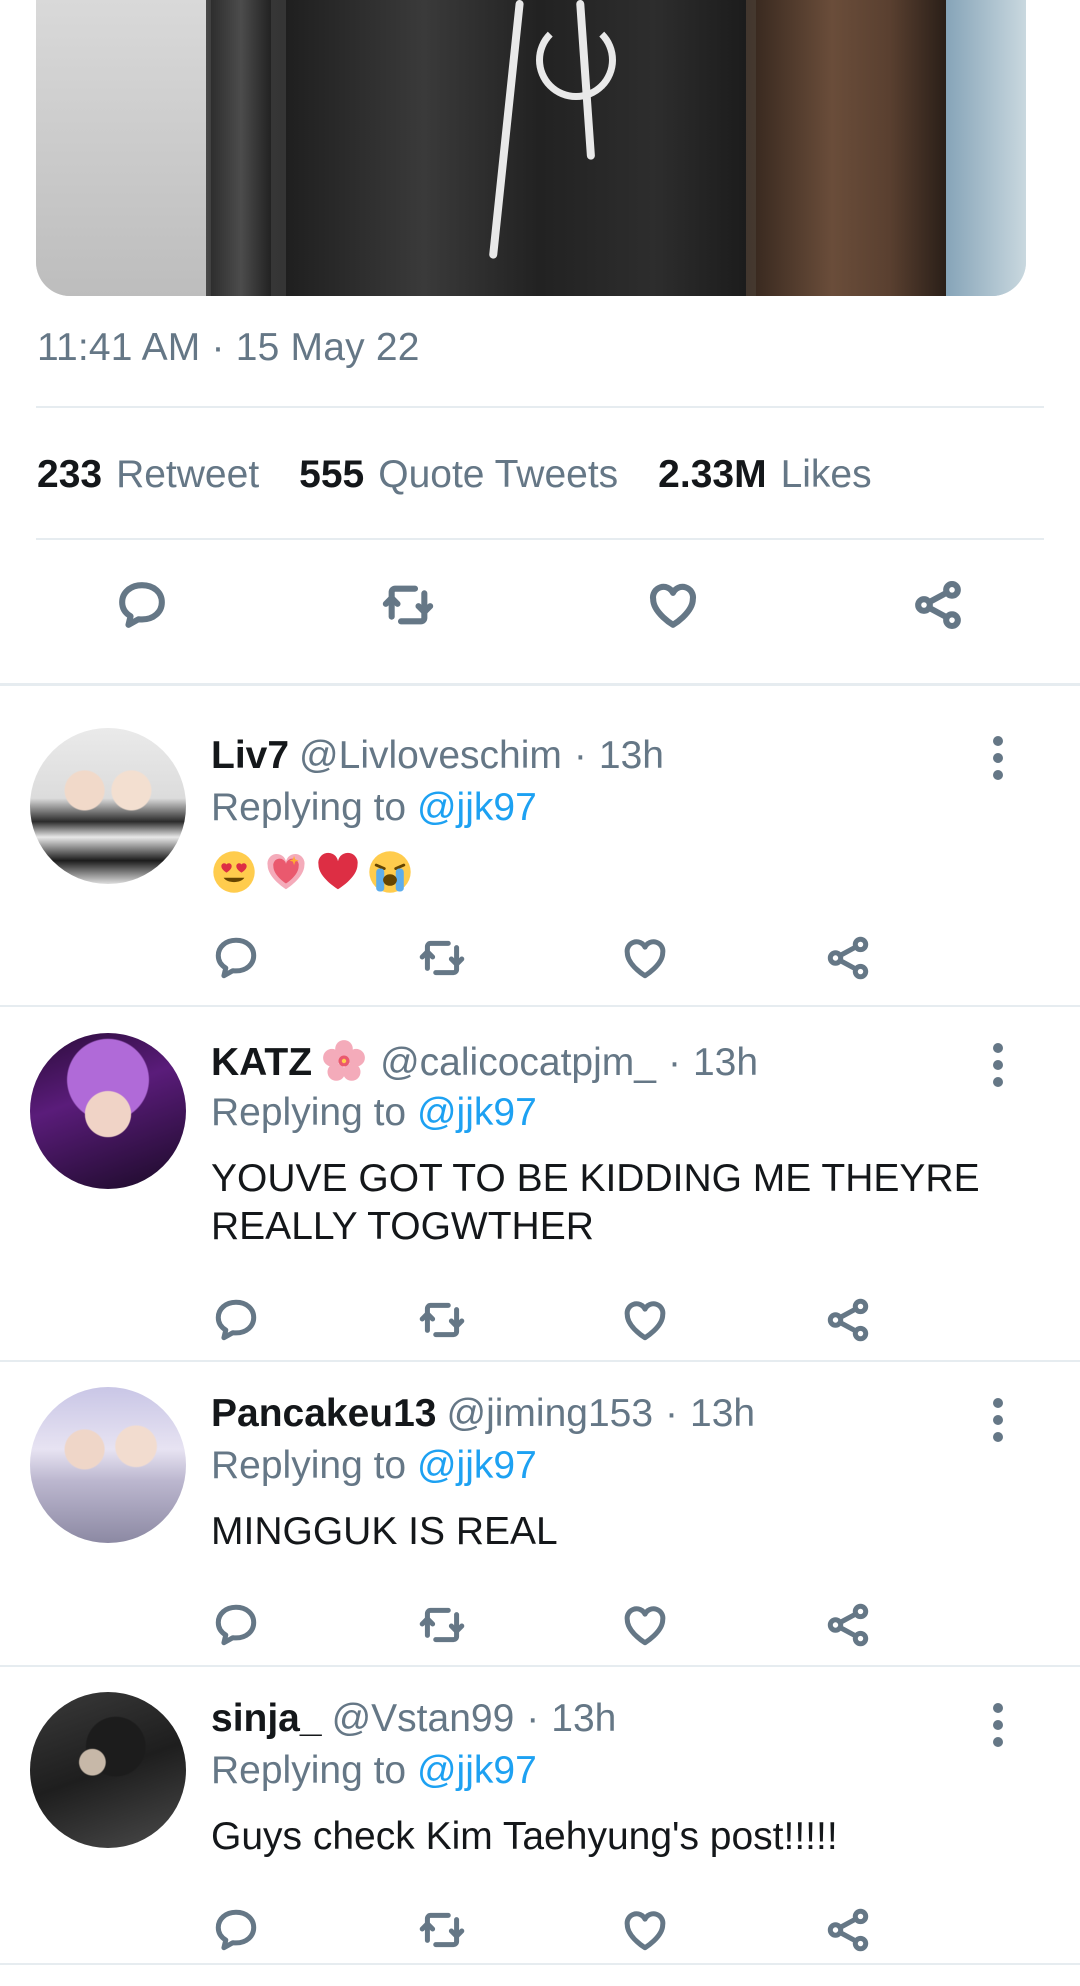 This screenshot has height=1986, width=1080. Describe the element at coordinates (384, 1531) in the screenshot. I see `reply-text: MINGGUK IS REAL` at that location.